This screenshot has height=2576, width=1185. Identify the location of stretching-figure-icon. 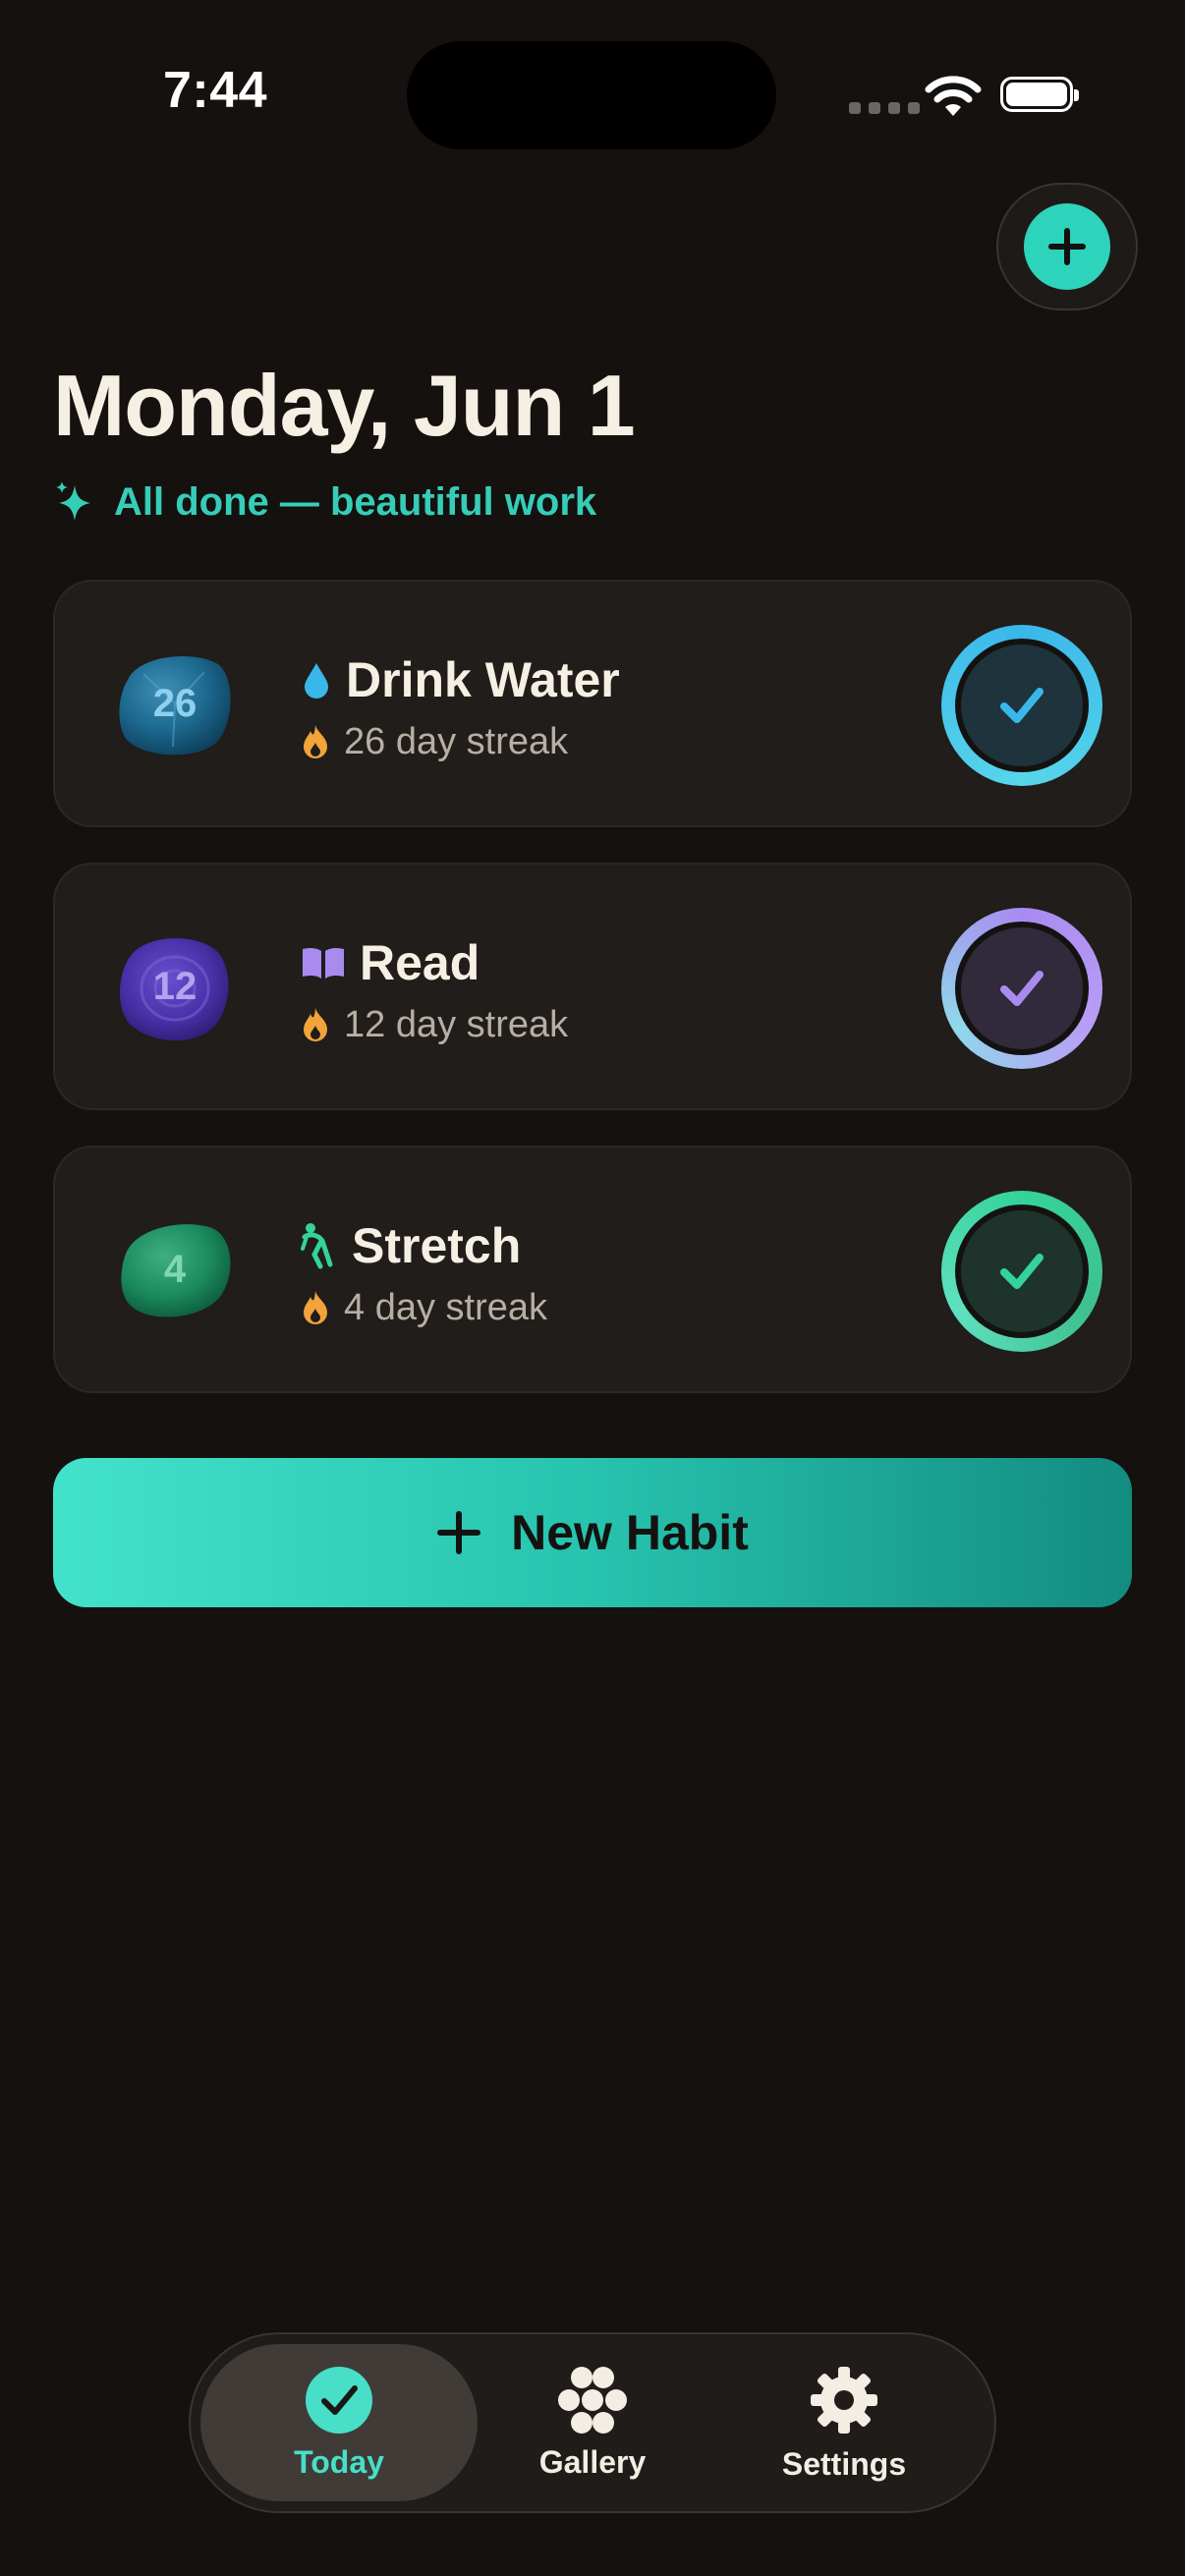
(317, 1246).